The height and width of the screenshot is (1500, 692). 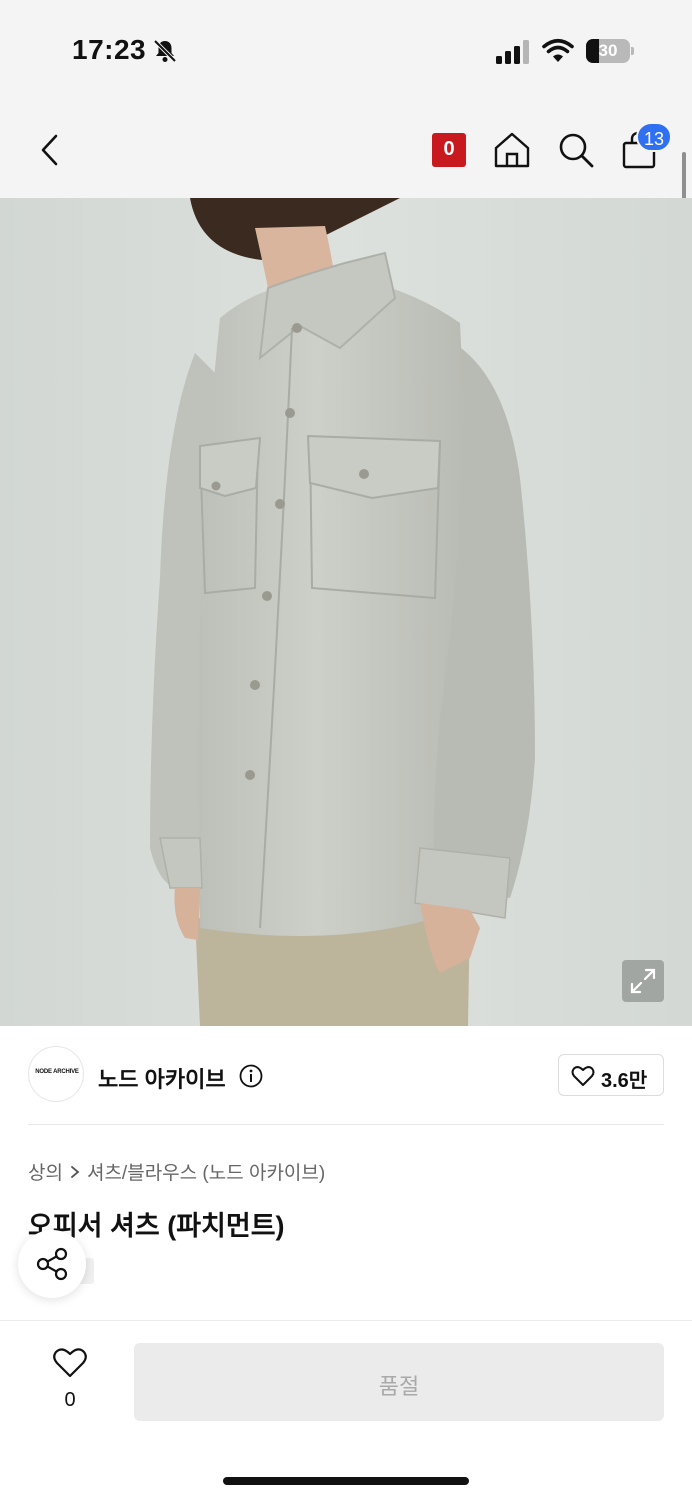 I want to click on share-icon, so click(x=52, y=1264).